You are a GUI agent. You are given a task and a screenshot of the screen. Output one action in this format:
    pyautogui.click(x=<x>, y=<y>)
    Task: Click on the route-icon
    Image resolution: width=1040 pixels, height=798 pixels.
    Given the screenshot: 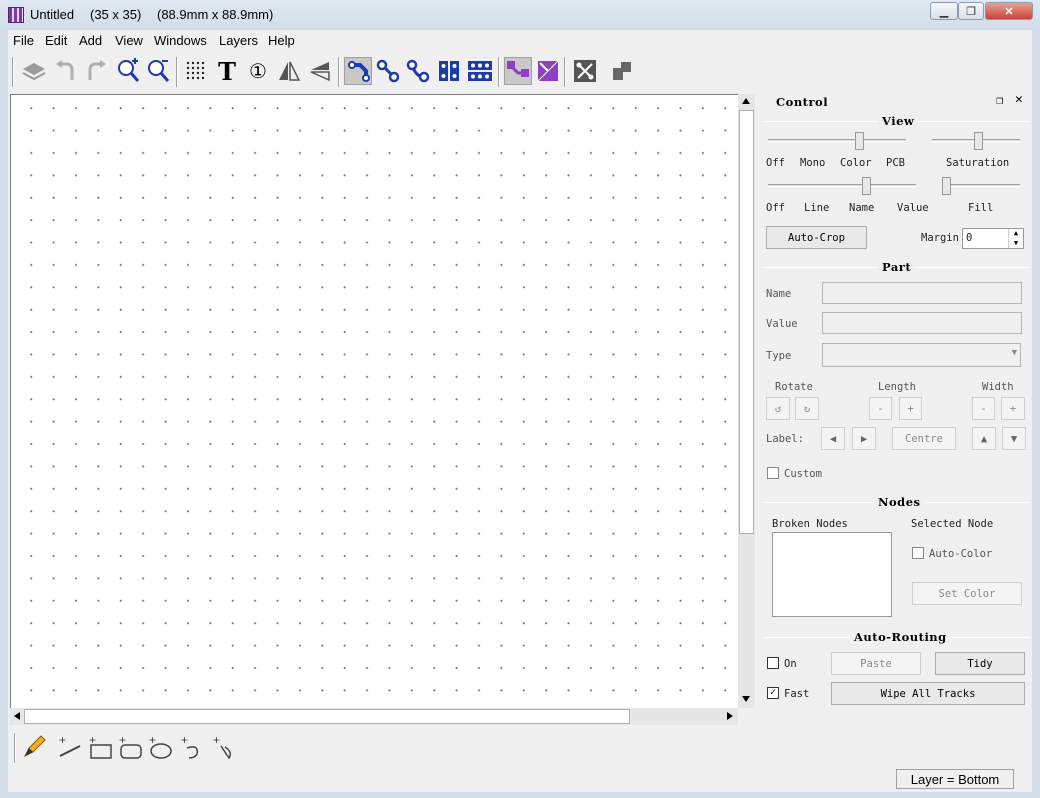 What is the action you would take?
    pyautogui.click(x=388, y=71)
    